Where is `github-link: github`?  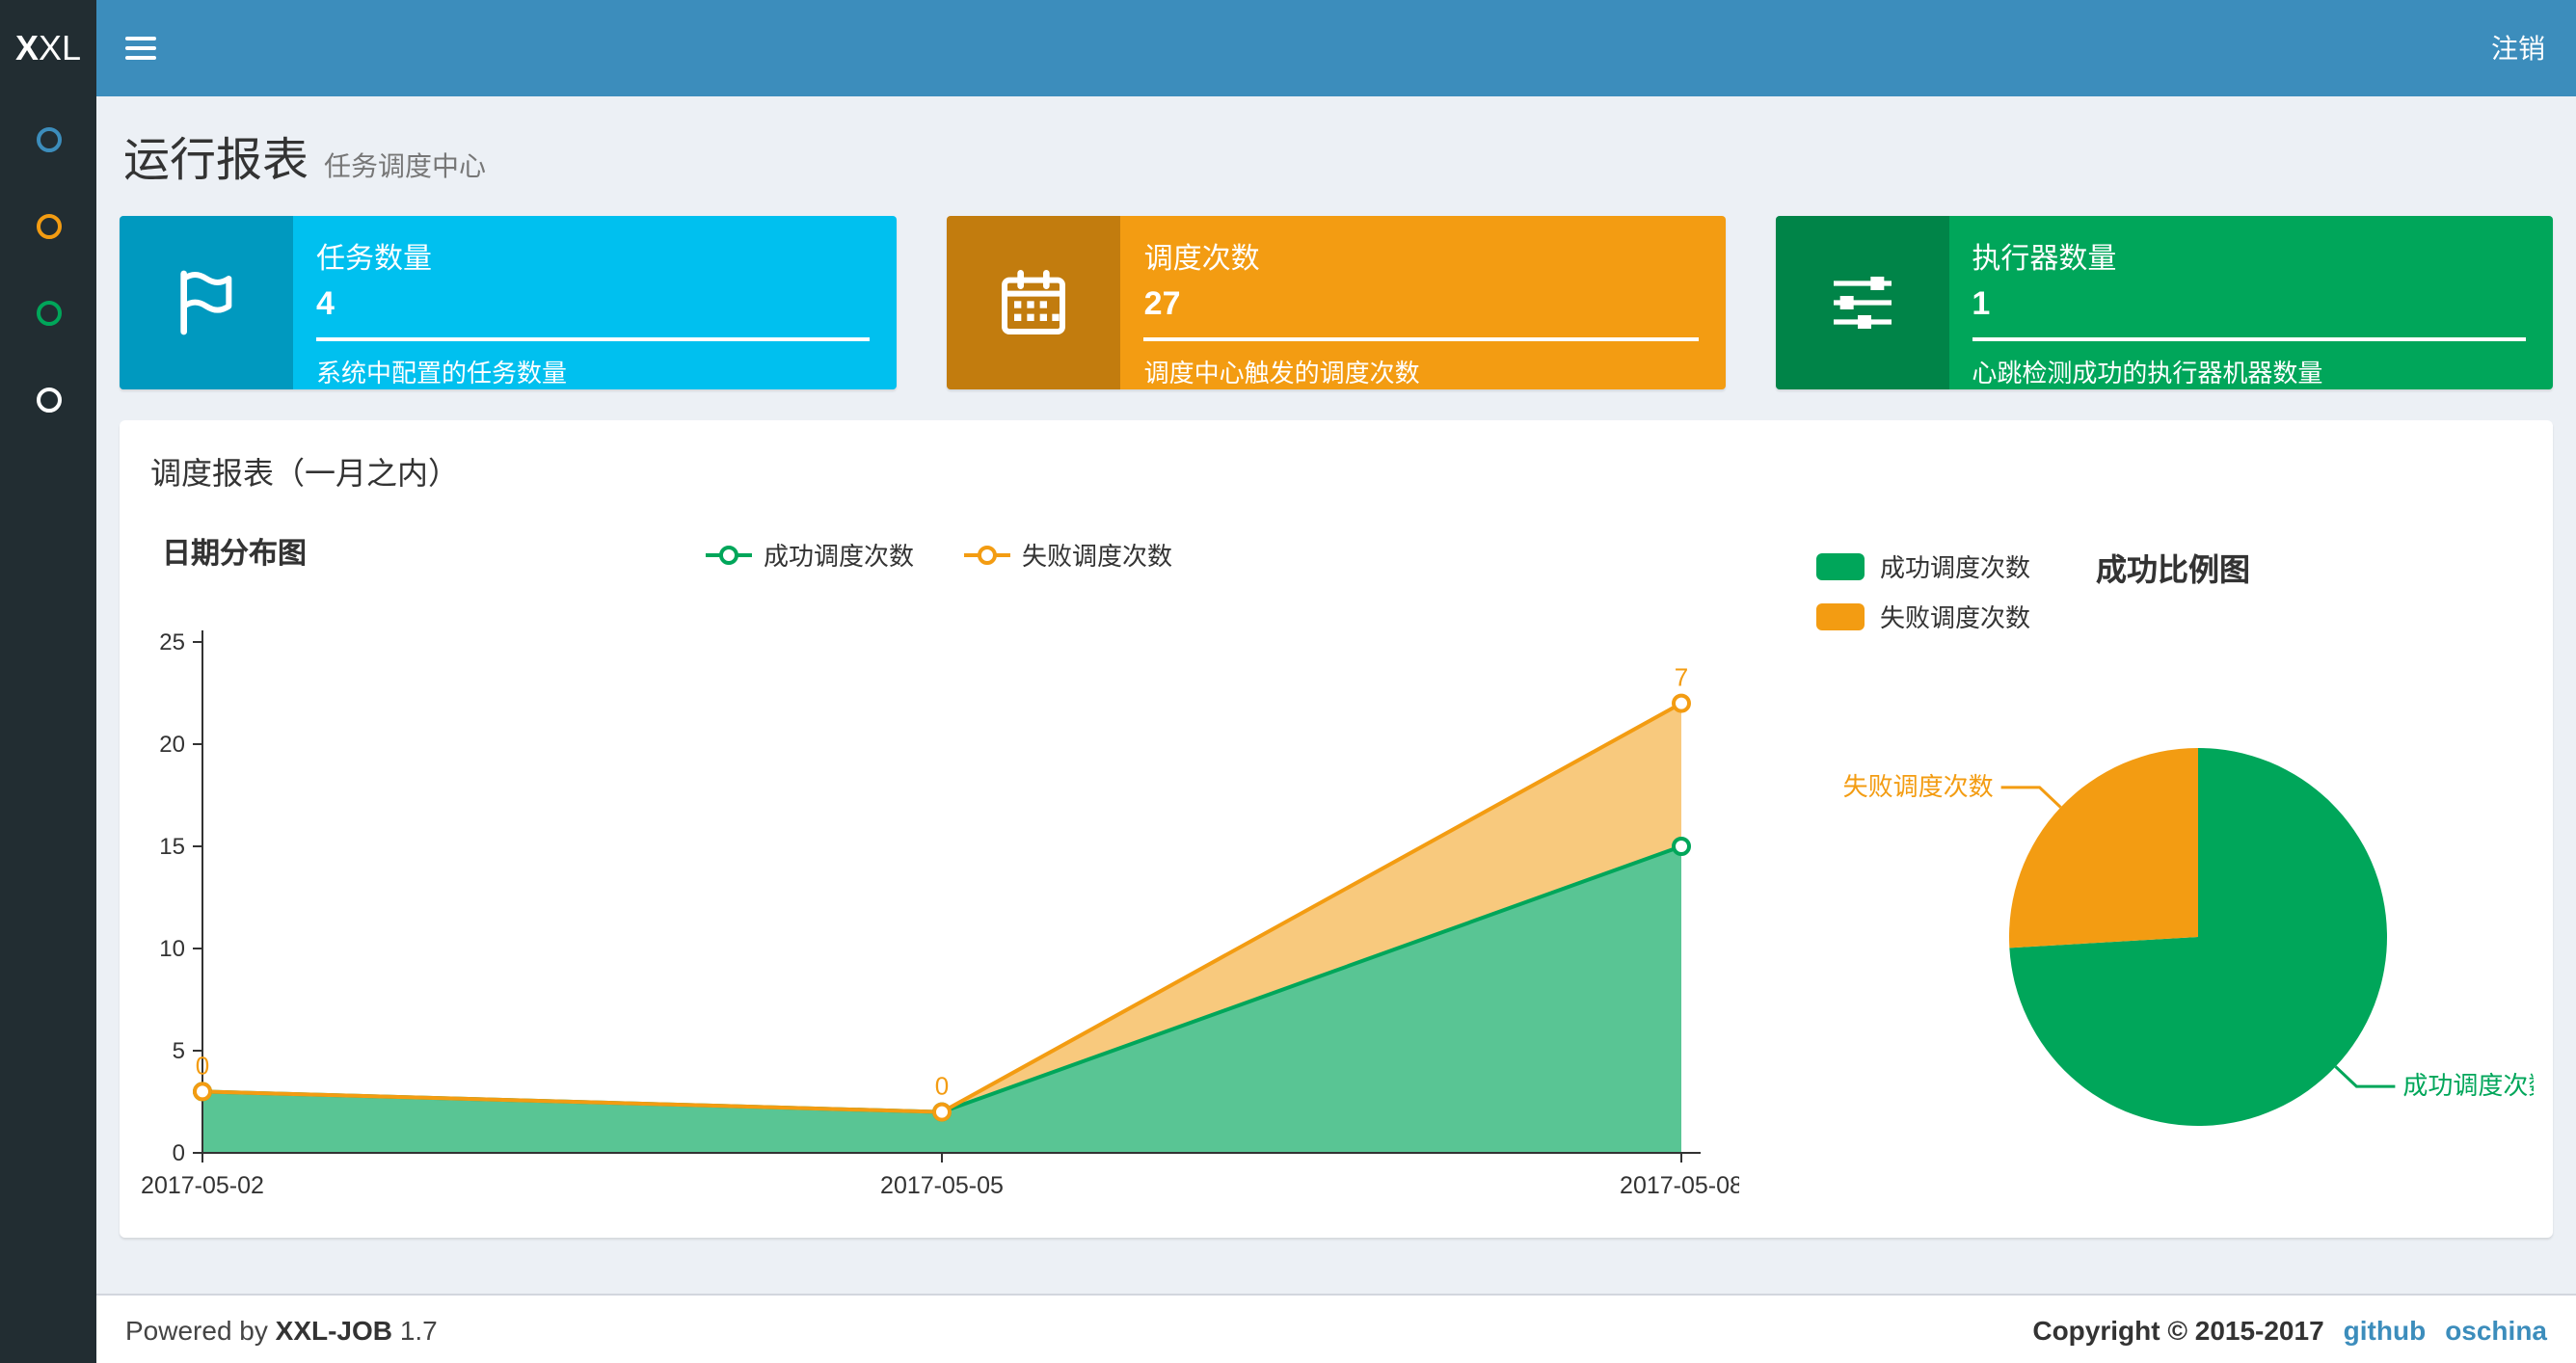
github-link: github is located at coordinates (2386, 1329).